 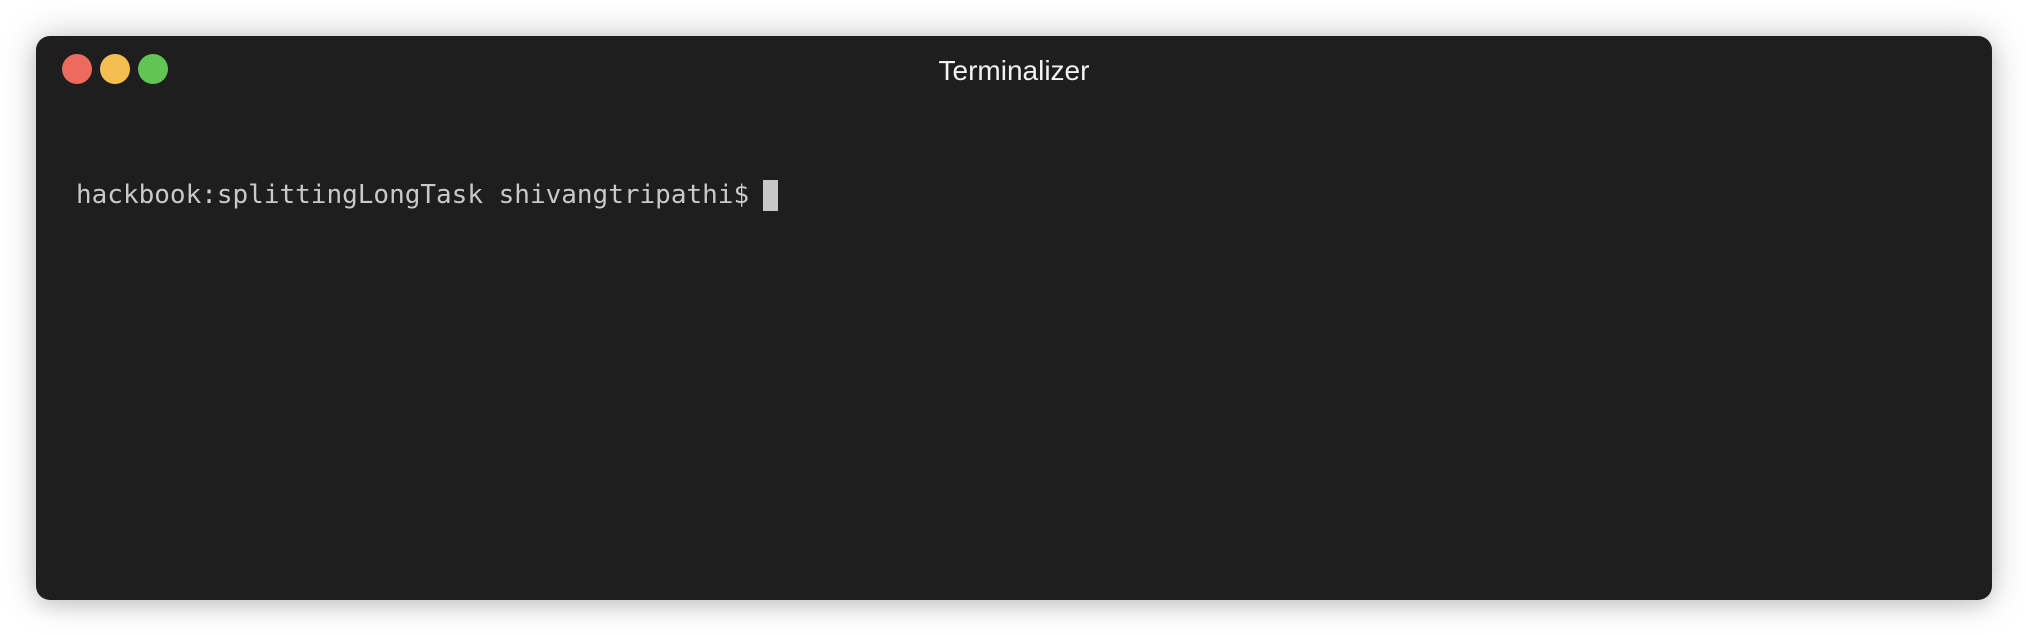 I want to click on block-cursor-icon, so click(x=771, y=195).